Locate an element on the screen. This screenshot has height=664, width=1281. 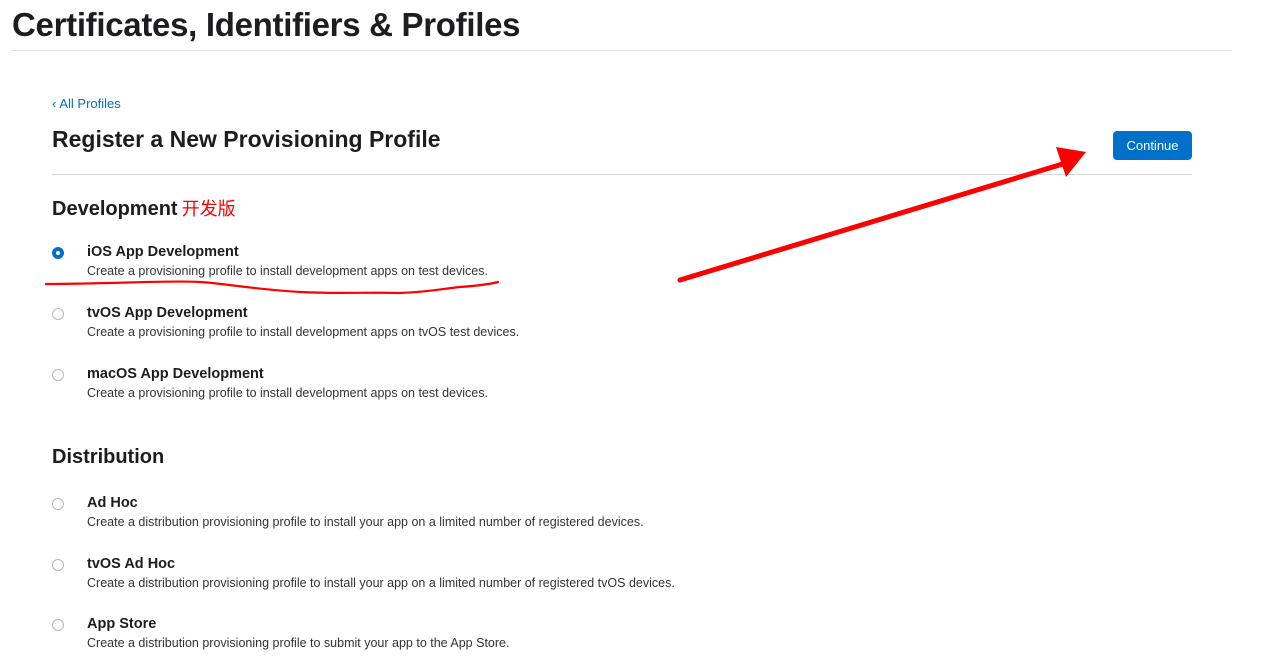
page-title: Register a New Provisioning Profile is located at coordinates (246, 139).